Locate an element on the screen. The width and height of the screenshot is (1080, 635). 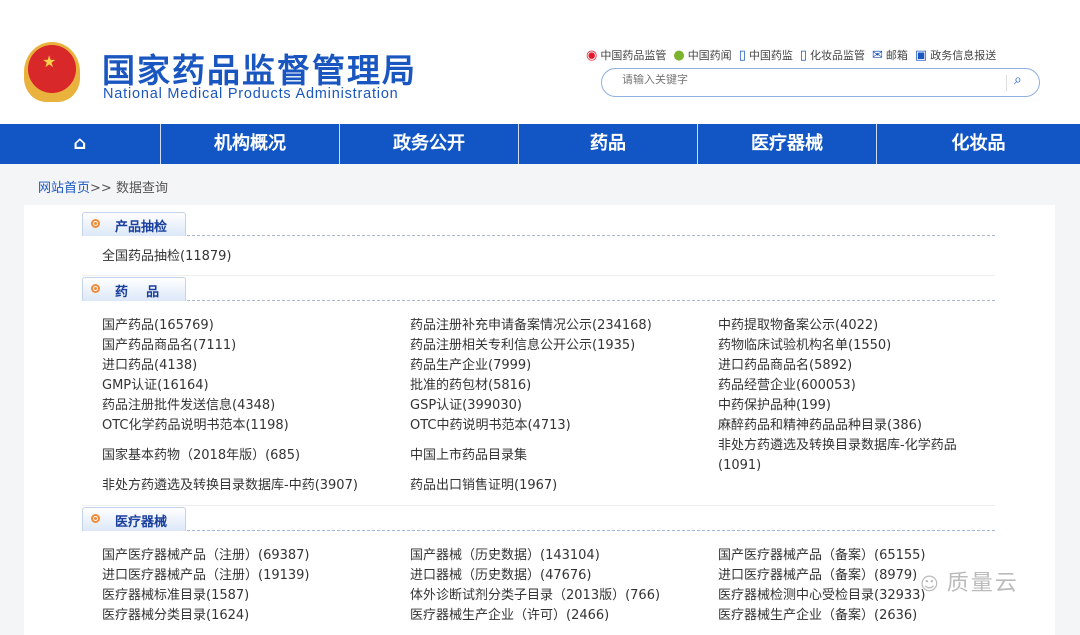
data-link: 非处方药遴选及转换目录数据库-中药(3907) is located at coordinates (232, 486).